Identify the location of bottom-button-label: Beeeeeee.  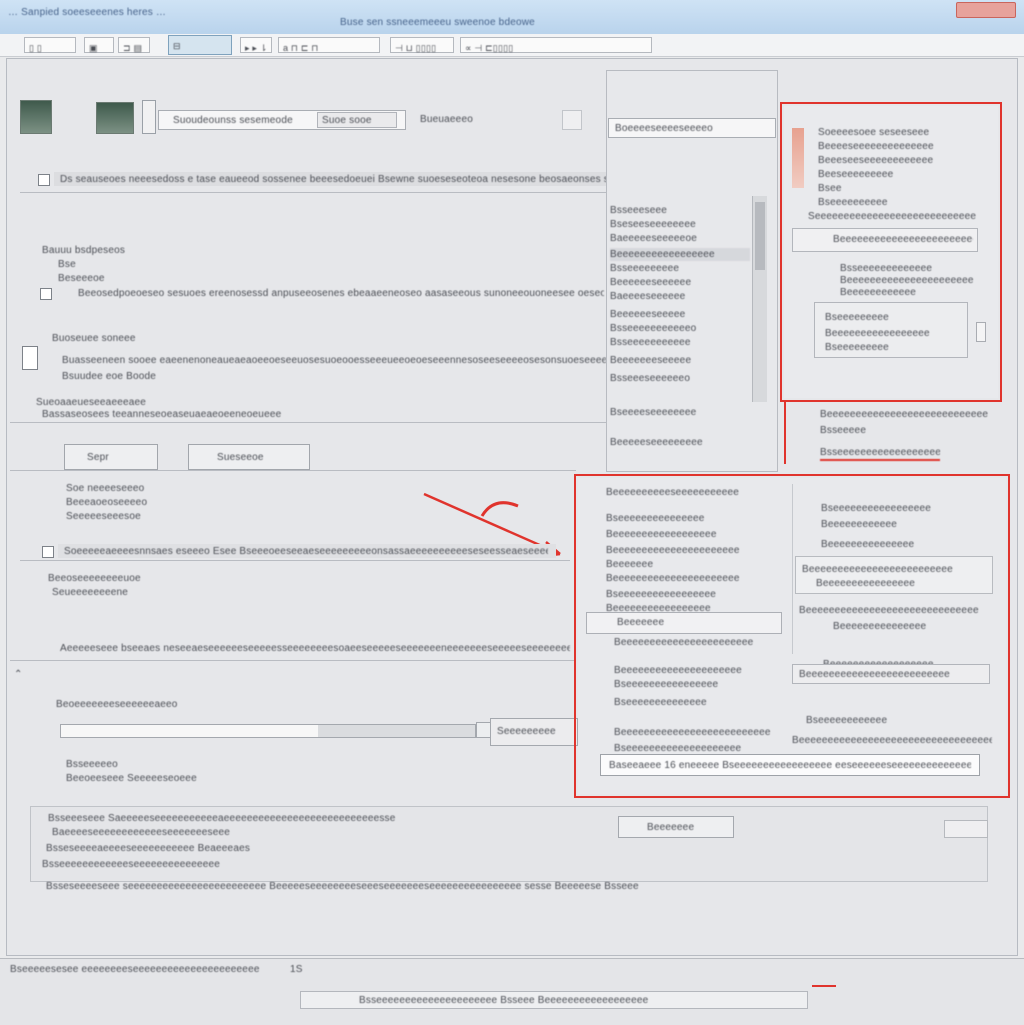
(671, 827).